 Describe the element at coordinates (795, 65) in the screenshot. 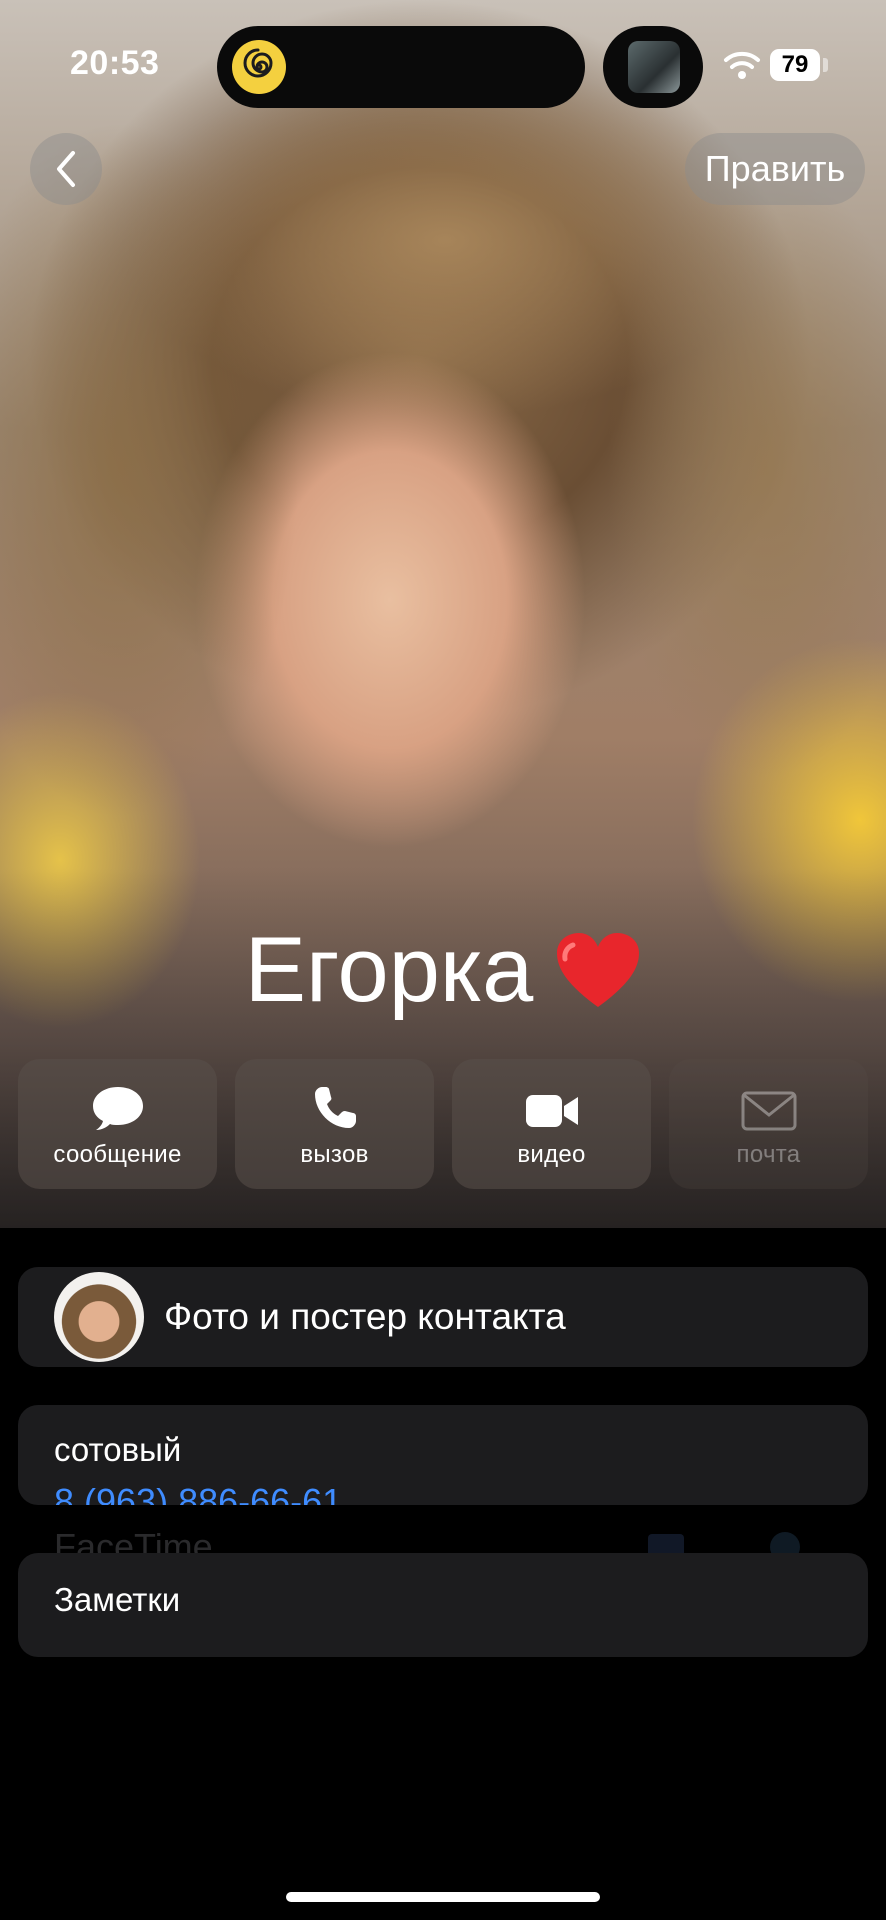

I see `battery-indicator: 79` at that location.